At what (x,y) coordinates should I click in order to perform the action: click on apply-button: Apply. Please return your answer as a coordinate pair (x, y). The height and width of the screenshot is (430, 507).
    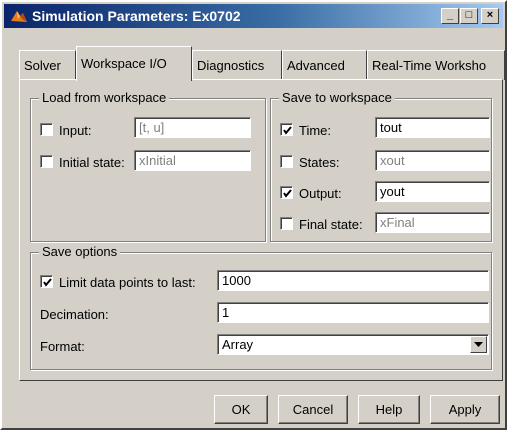
    Looking at the image, I should click on (465, 409).